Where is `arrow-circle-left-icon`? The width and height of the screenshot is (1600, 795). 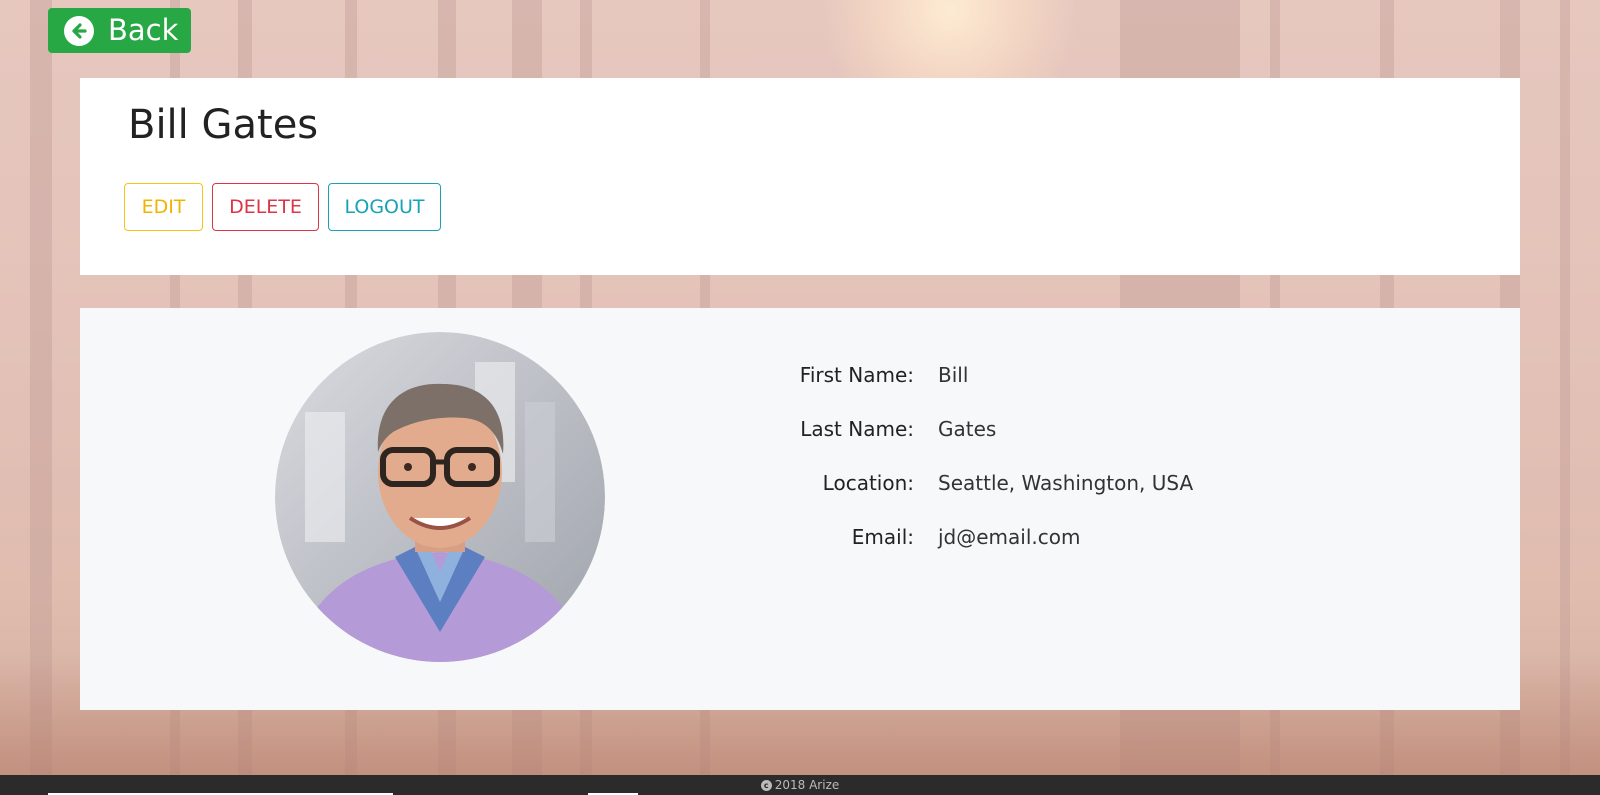 arrow-circle-left-icon is located at coordinates (79, 30).